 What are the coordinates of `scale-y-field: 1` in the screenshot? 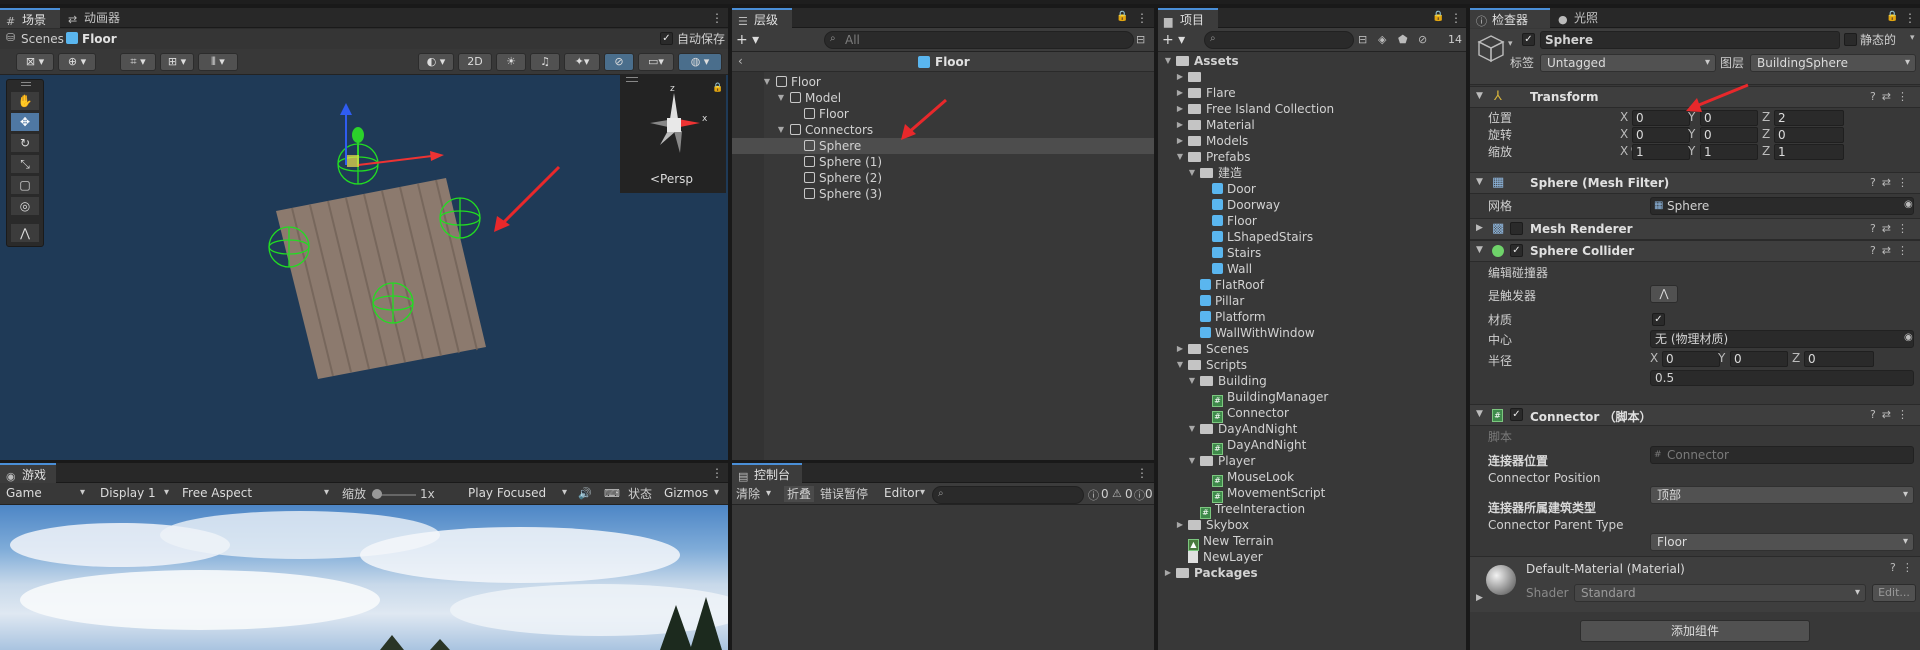 It's located at (1729, 152).